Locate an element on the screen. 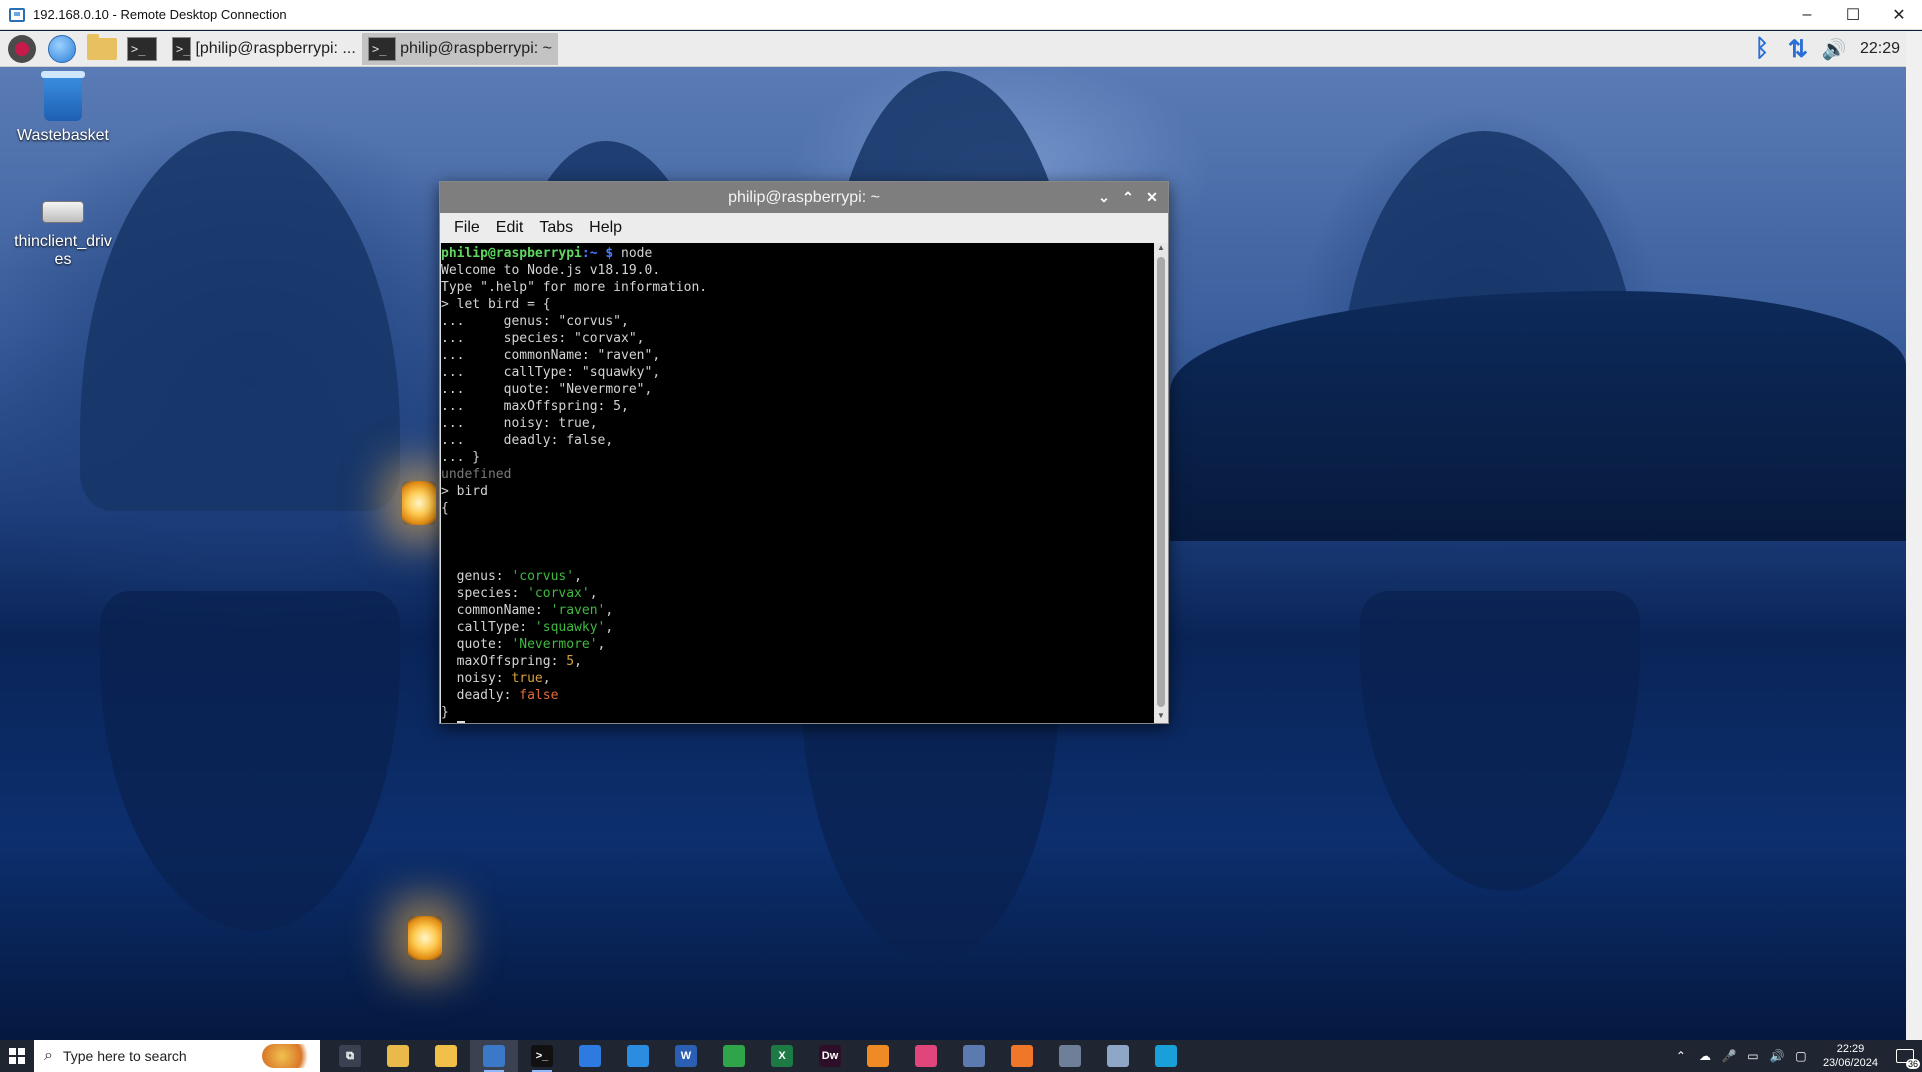 The height and width of the screenshot is (1072, 1922). taskbar-clock: 22:29 23/06/2024 is located at coordinates (1850, 1056).